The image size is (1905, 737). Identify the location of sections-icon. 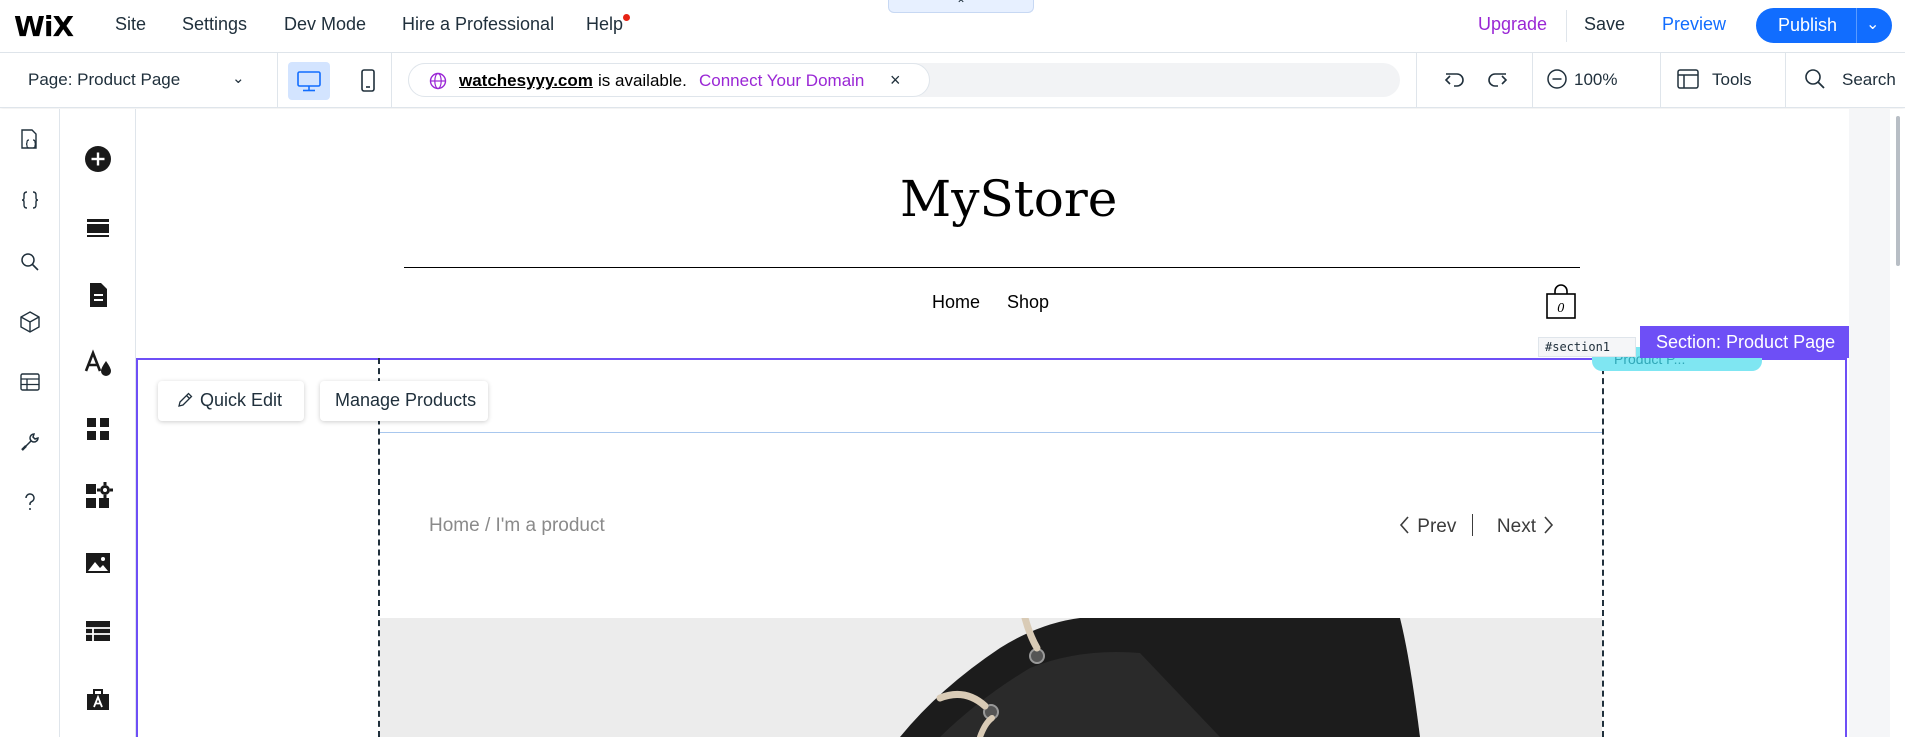
(98, 227).